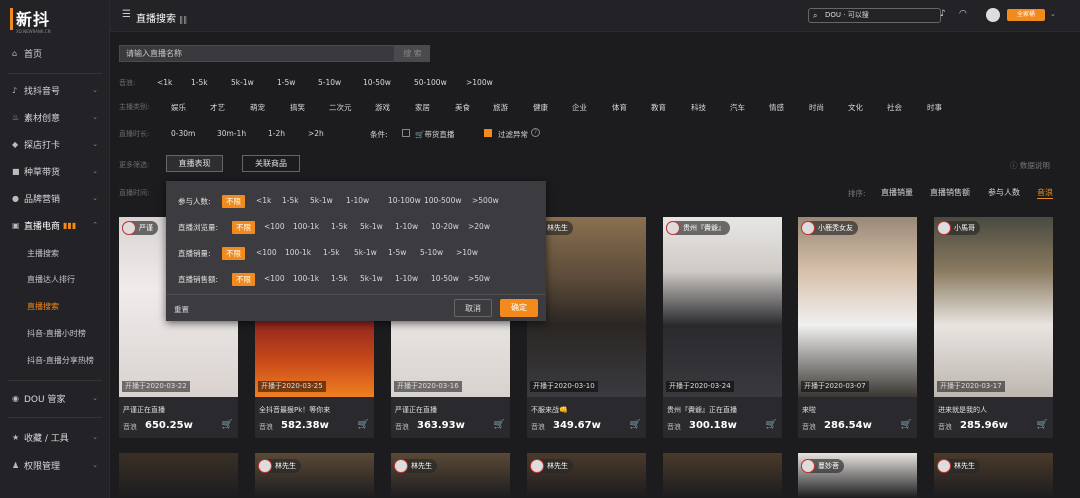  What do you see at coordinates (56, 333) in the screenshot?
I see `sidebar-sub-hour-rank: 抖音-直播小时榜` at bounding box center [56, 333].